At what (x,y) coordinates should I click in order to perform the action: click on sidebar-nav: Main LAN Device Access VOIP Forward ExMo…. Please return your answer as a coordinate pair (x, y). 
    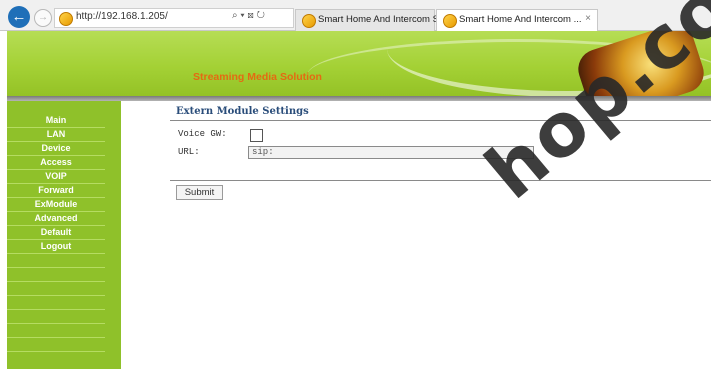
    Looking at the image, I should click on (64, 235).